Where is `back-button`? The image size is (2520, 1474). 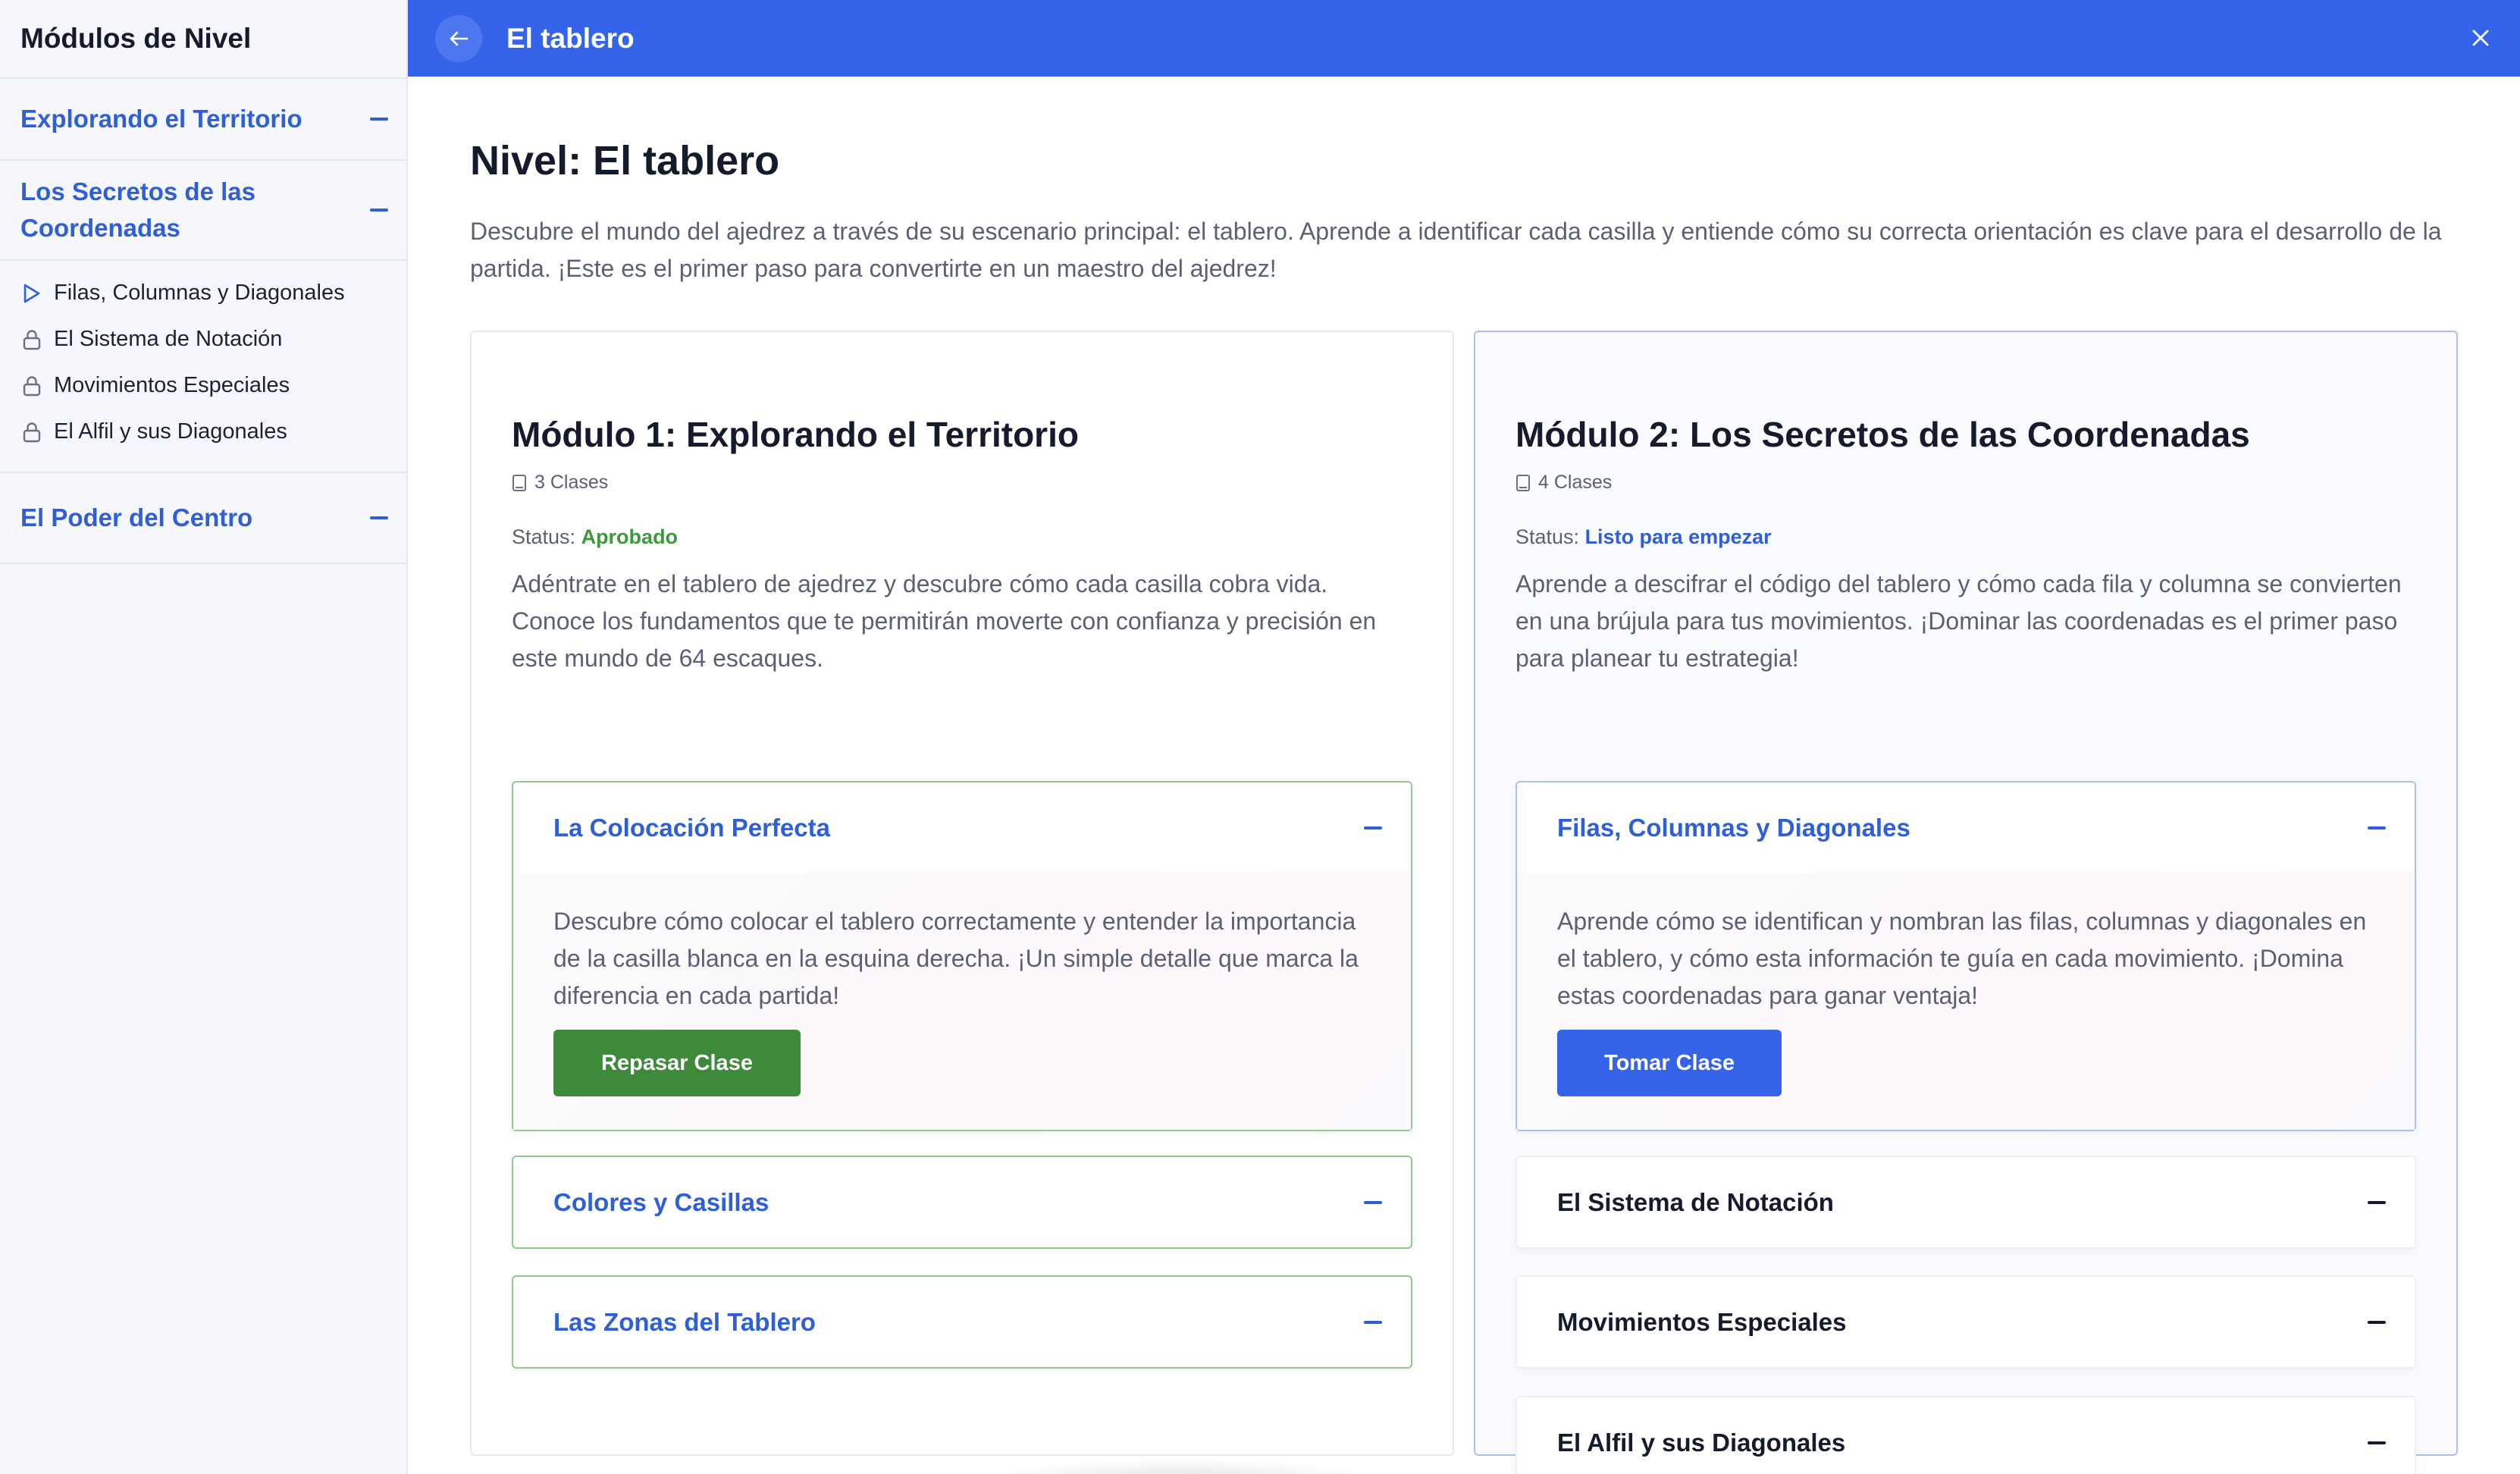
back-button is located at coordinates (458, 38).